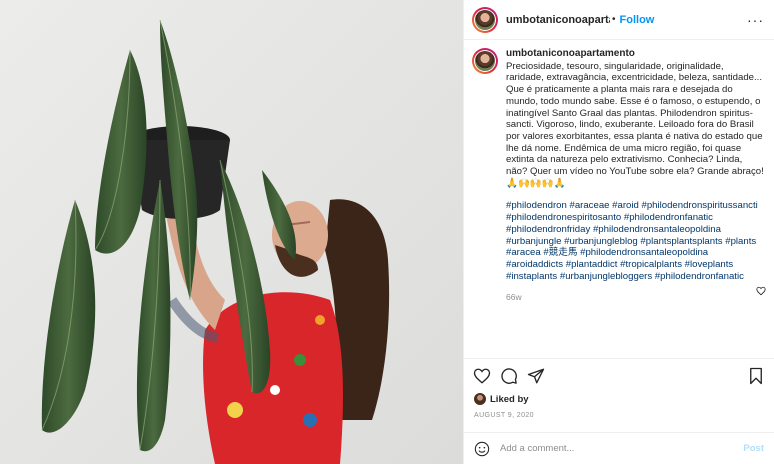  What do you see at coordinates (622, 448) in the screenshot?
I see `comment-input` at bounding box center [622, 448].